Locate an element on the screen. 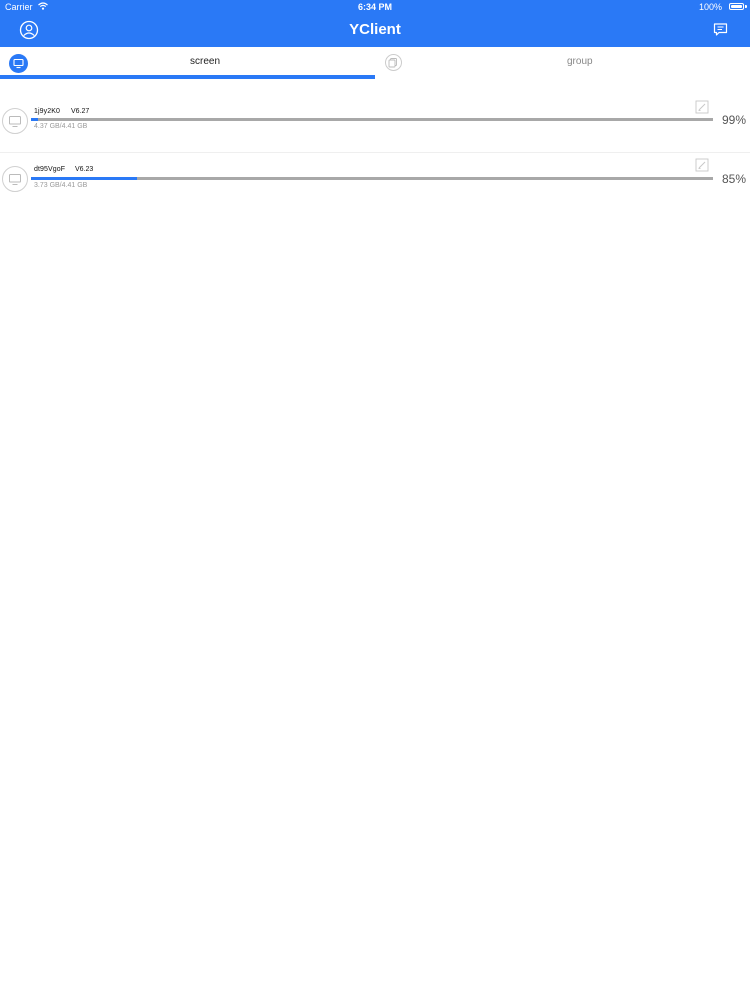 This screenshot has width=750, height=1000. device-name: dt95VgoF is located at coordinates (50, 169).